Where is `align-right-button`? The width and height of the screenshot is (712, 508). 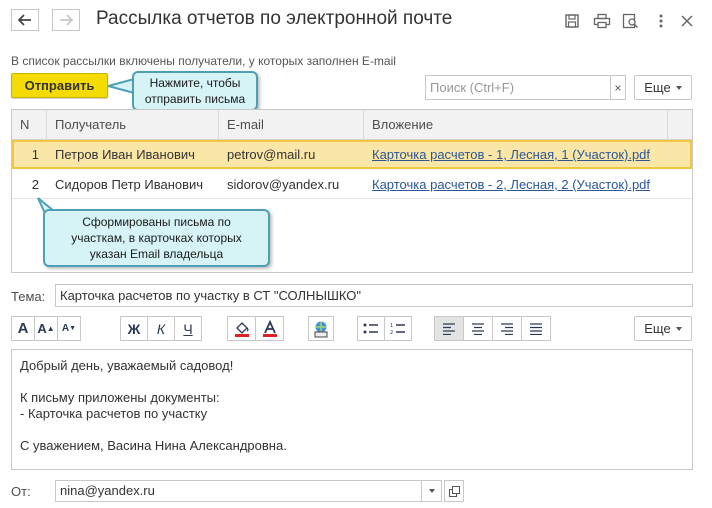
align-right-button is located at coordinates (507, 328).